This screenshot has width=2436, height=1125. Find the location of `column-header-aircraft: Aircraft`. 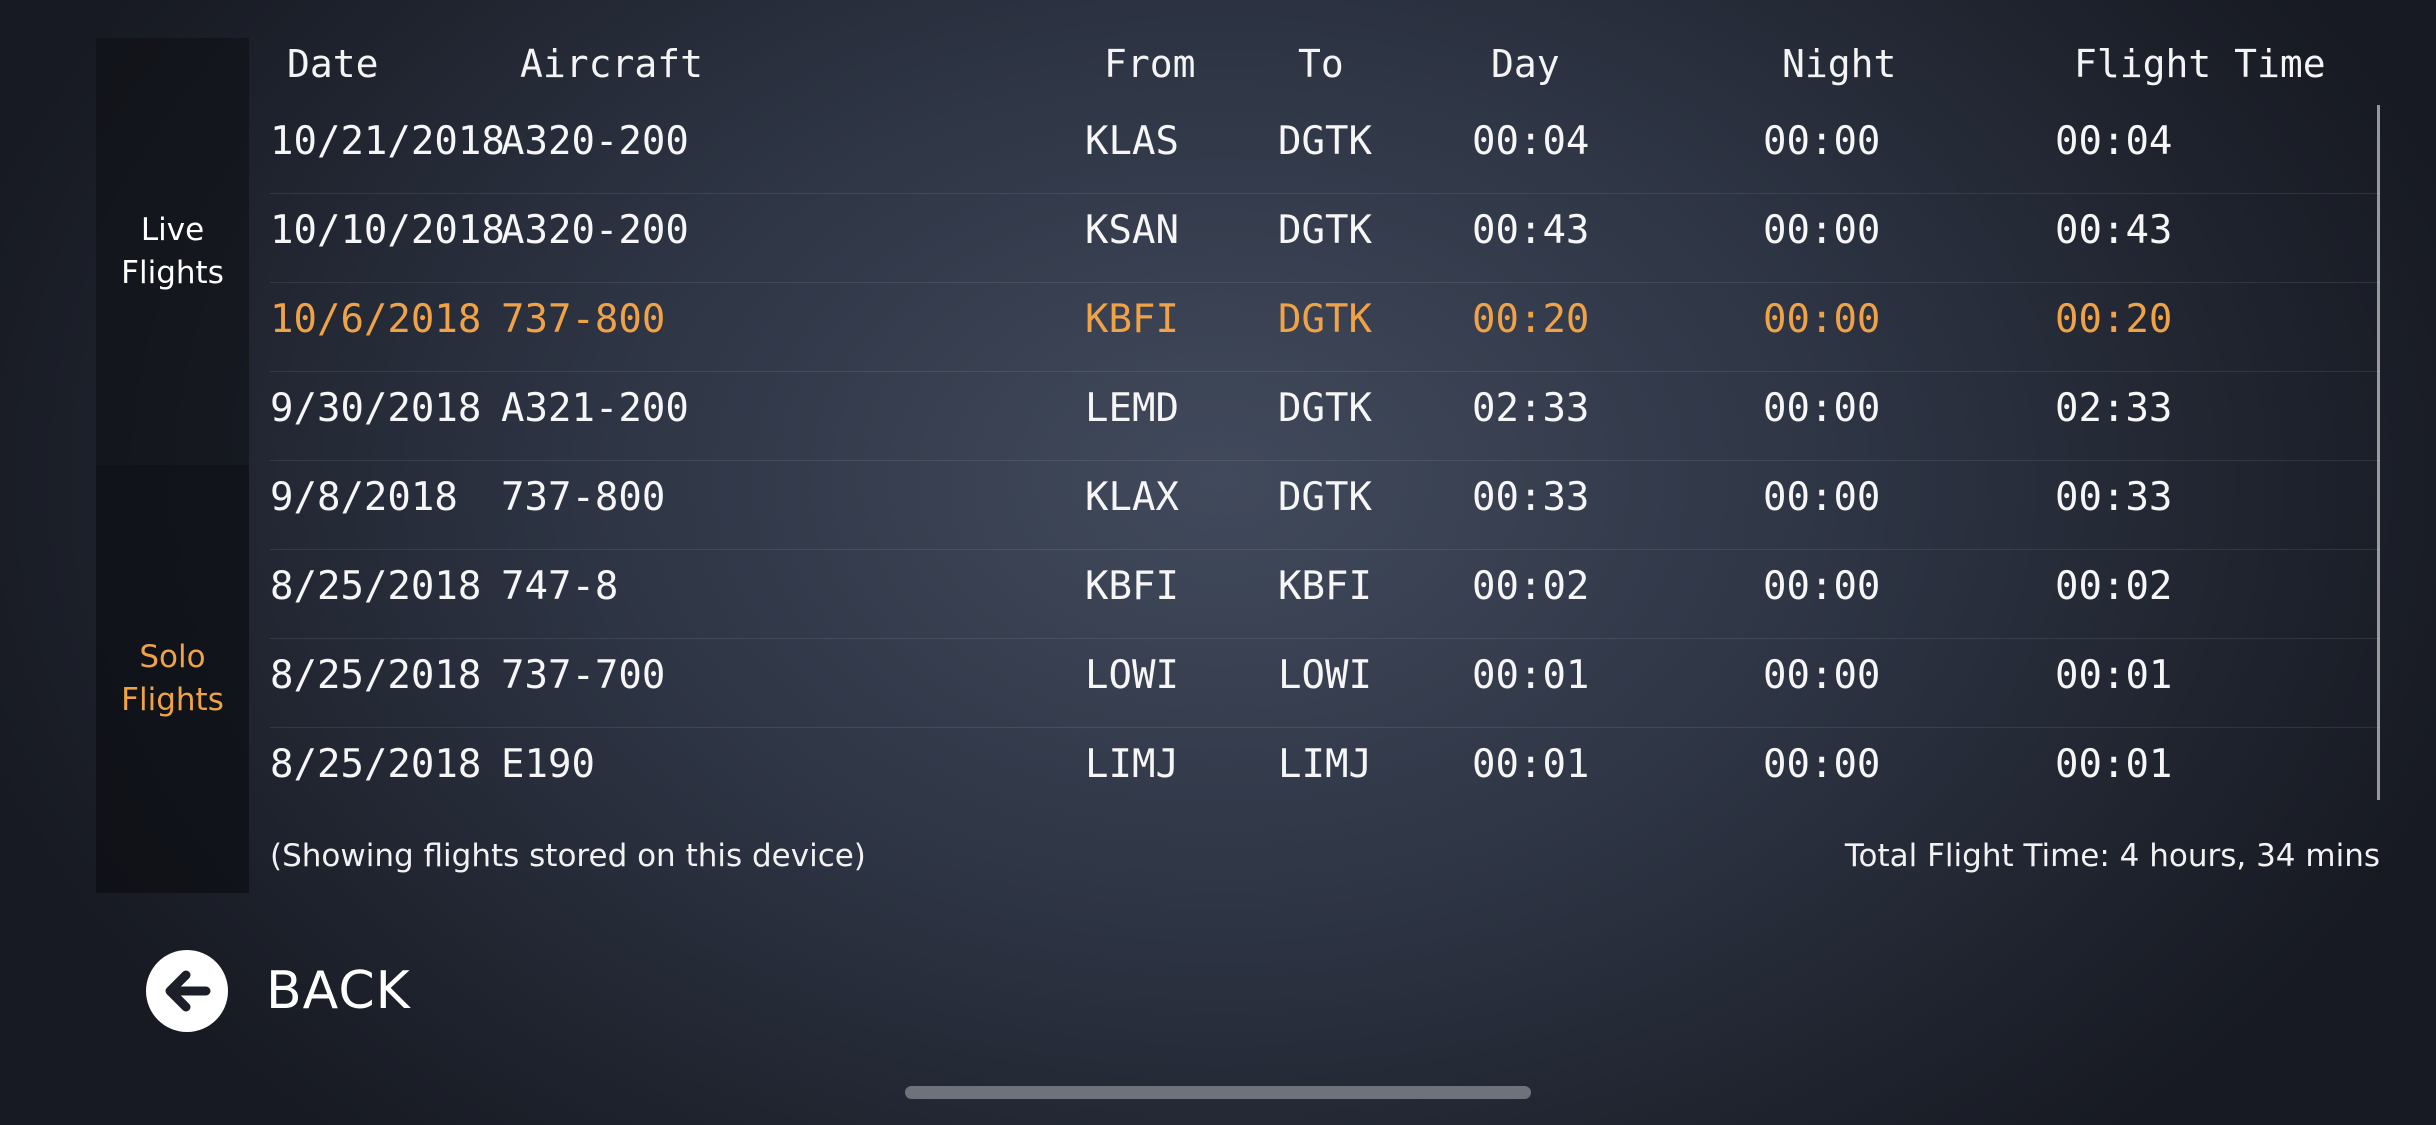

column-header-aircraft: Aircraft is located at coordinates (612, 64).